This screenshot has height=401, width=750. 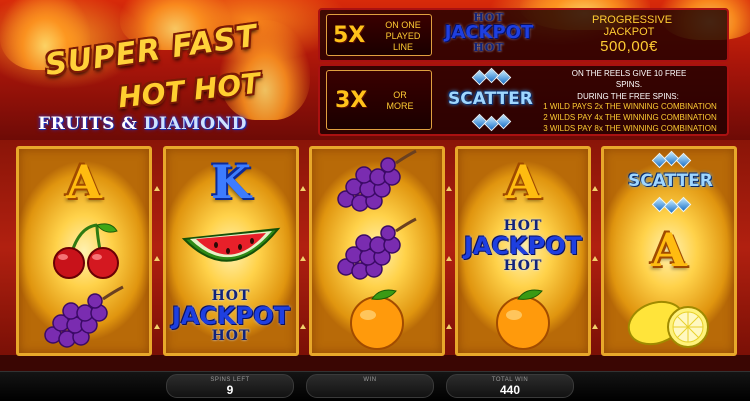 I want to click on total-win-value: 440, so click(x=510, y=390).